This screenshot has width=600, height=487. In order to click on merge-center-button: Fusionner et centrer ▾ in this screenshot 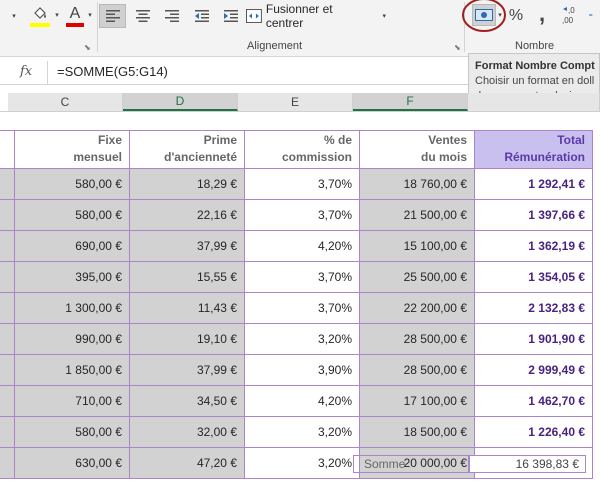, I will do `click(316, 16)`.